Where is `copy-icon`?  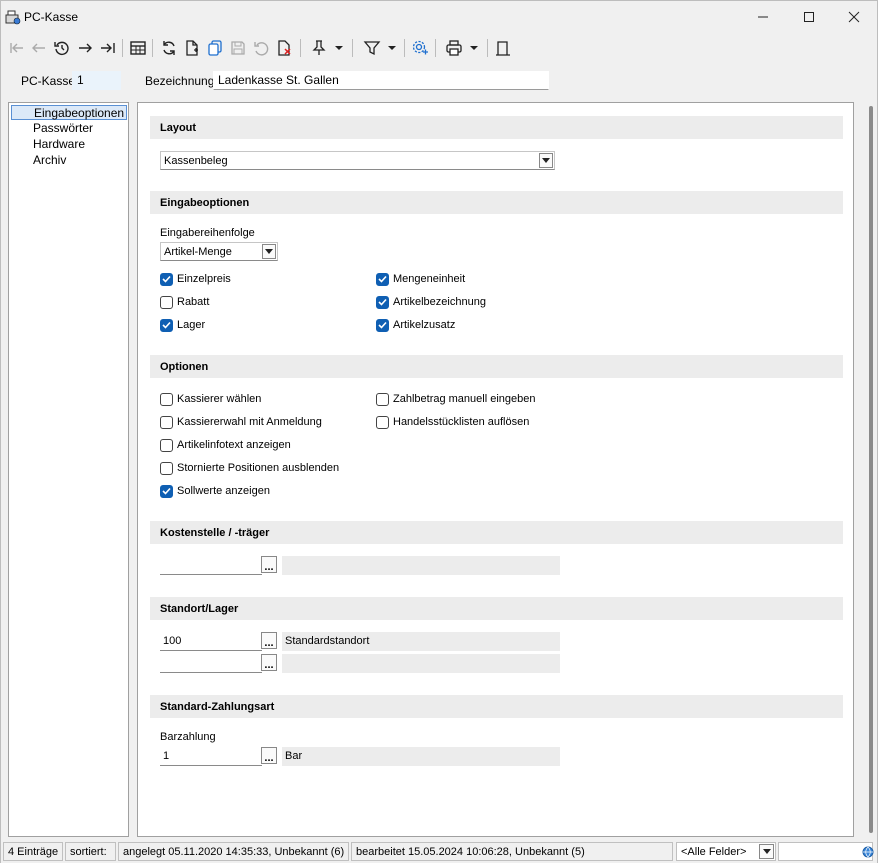 copy-icon is located at coordinates (215, 48).